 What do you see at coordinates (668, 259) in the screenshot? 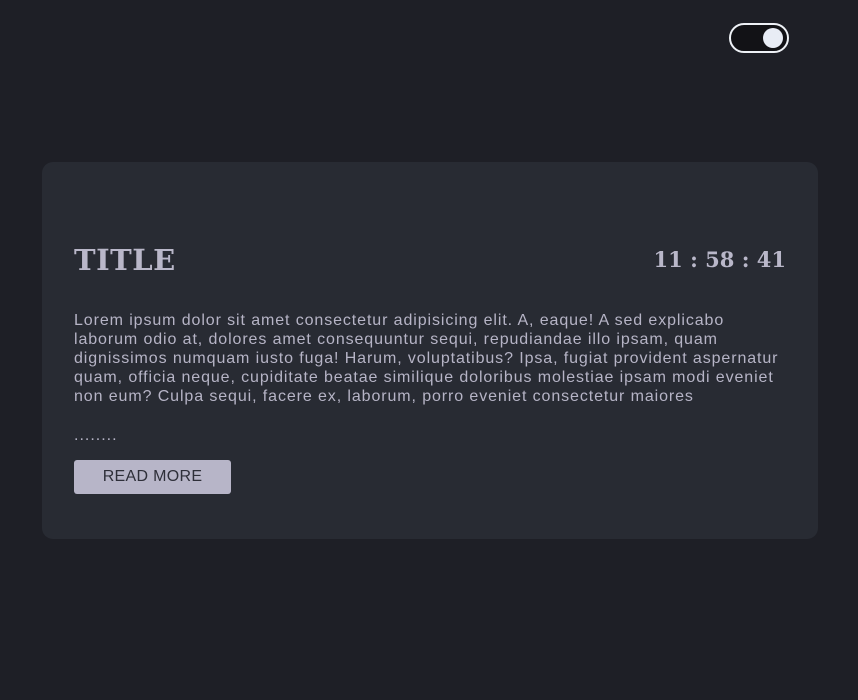
I see `clock-hours: 11` at bounding box center [668, 259].